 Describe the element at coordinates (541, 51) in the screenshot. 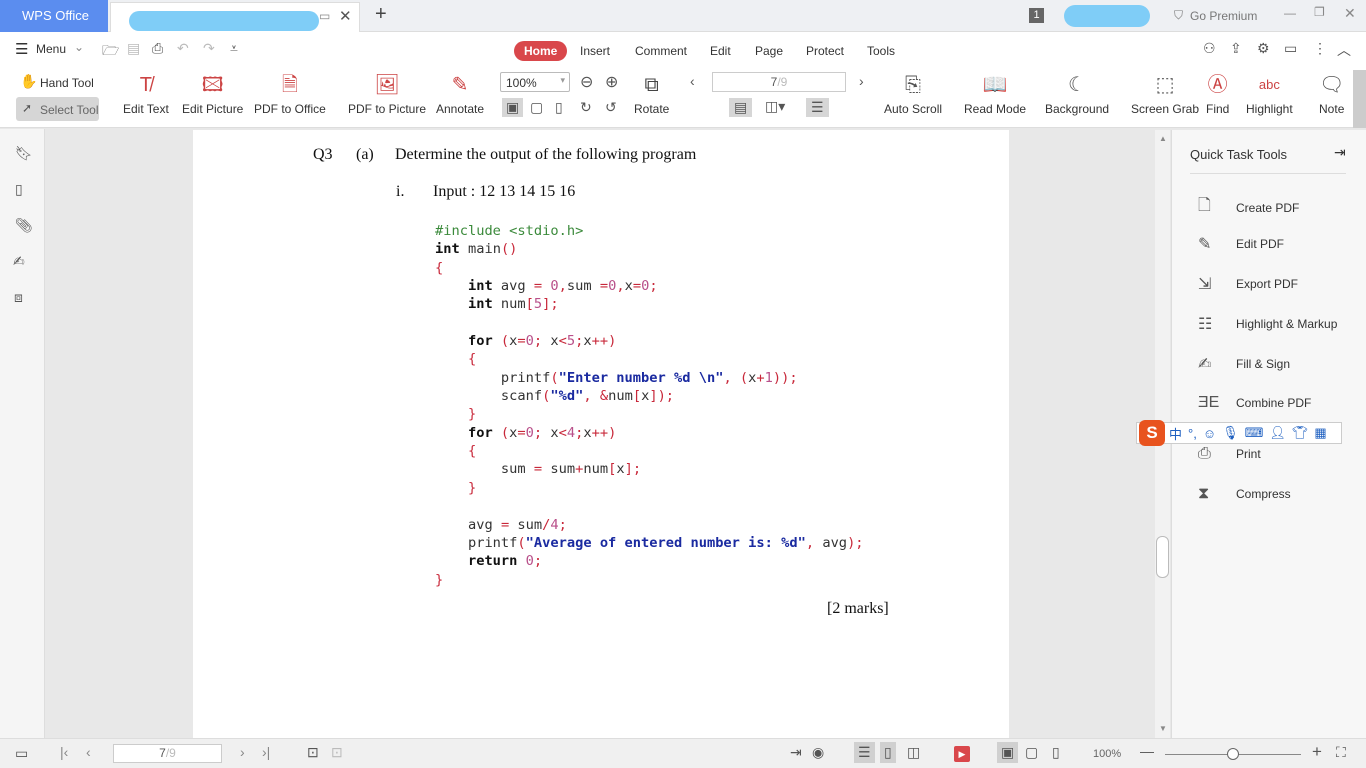

I see `tab-home: Home` at that location.